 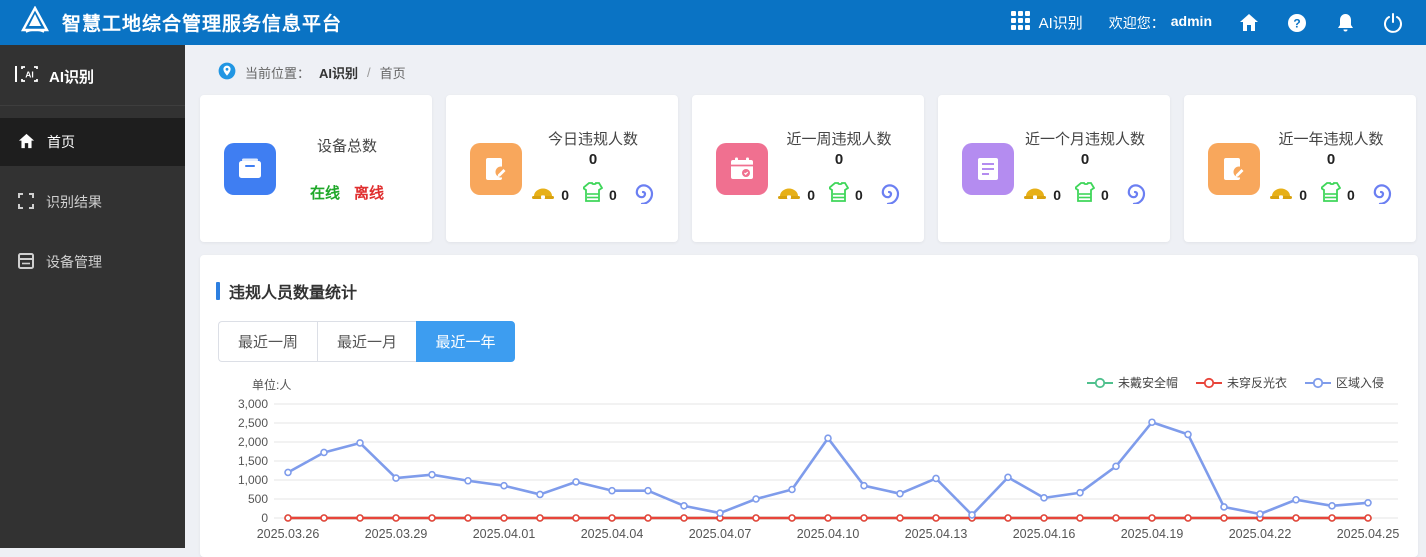 I want to click on svg-text: 2025.04.04, so click(x=612, y=534).